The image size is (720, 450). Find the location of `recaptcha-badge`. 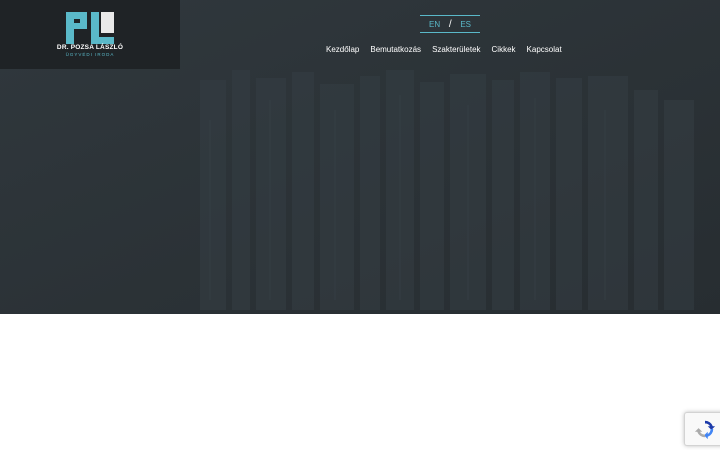

recaptcha-badge is located at coordinates (702, 429).